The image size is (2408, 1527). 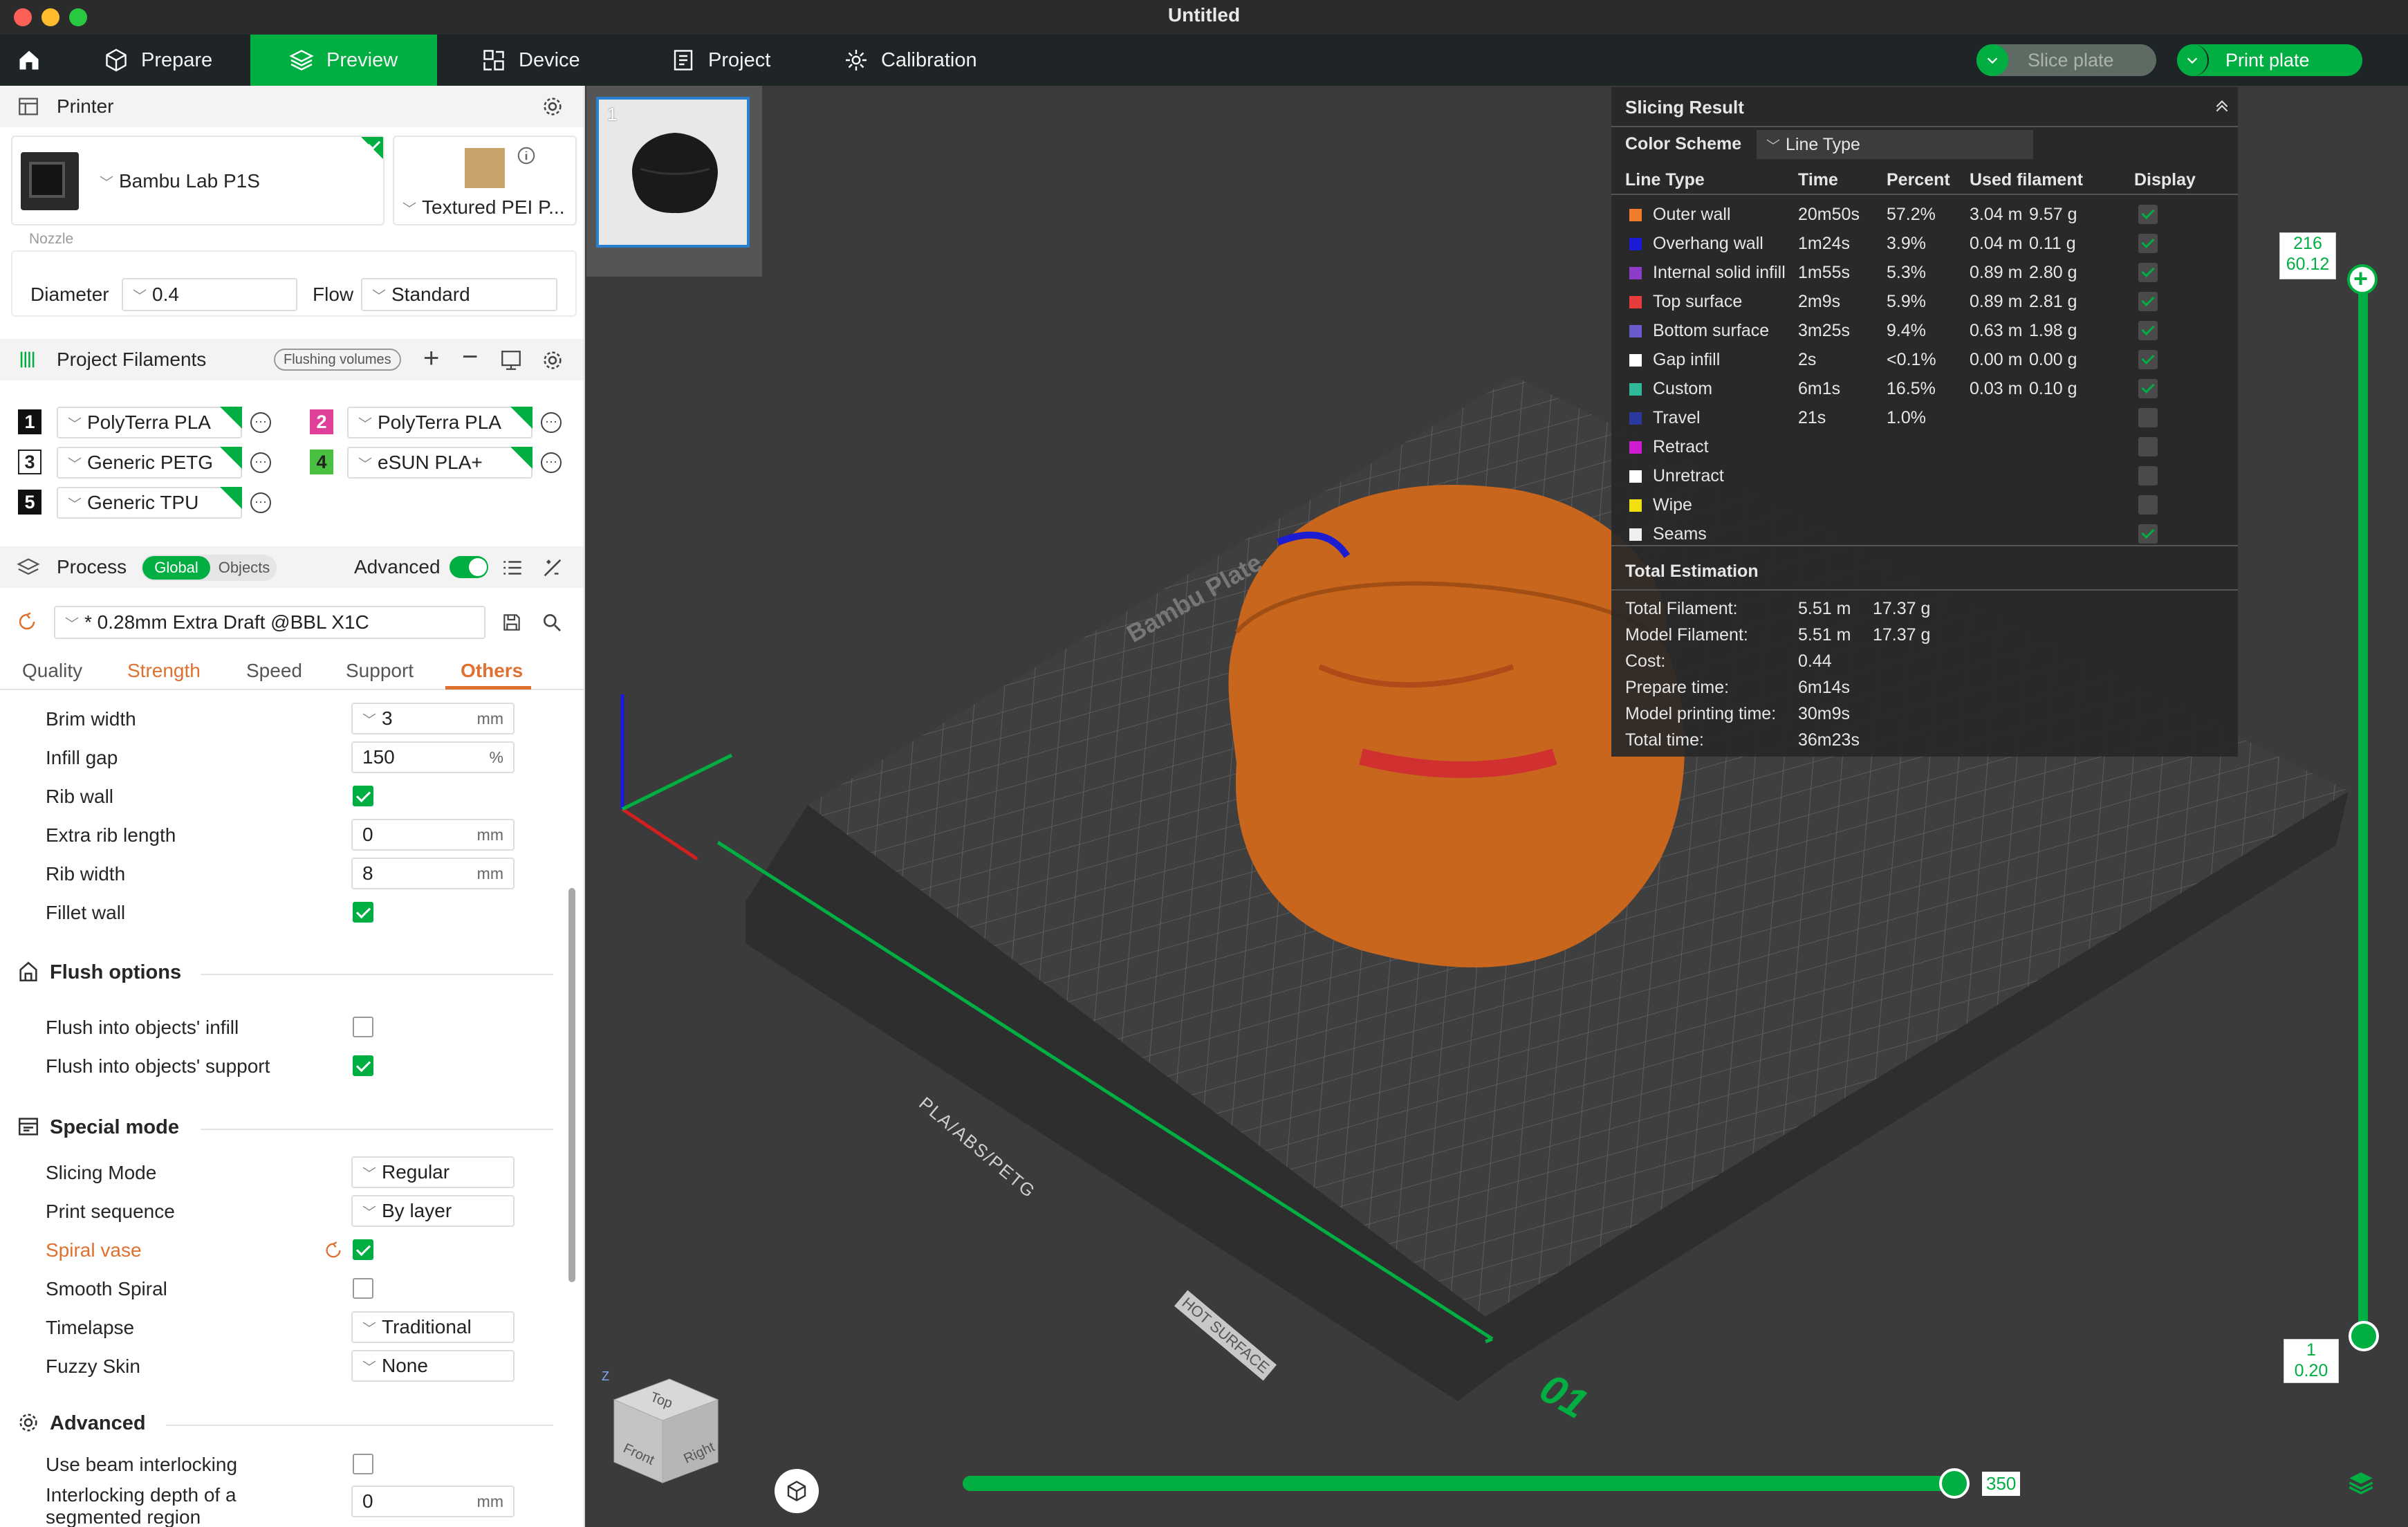 What do you see at coordinates (1925, 216) in the screenshot?
I see `line-type-row: Outer wall 20m50s 57.2% 3.04 m 9.57 g` at bounding box center [1925, 216].